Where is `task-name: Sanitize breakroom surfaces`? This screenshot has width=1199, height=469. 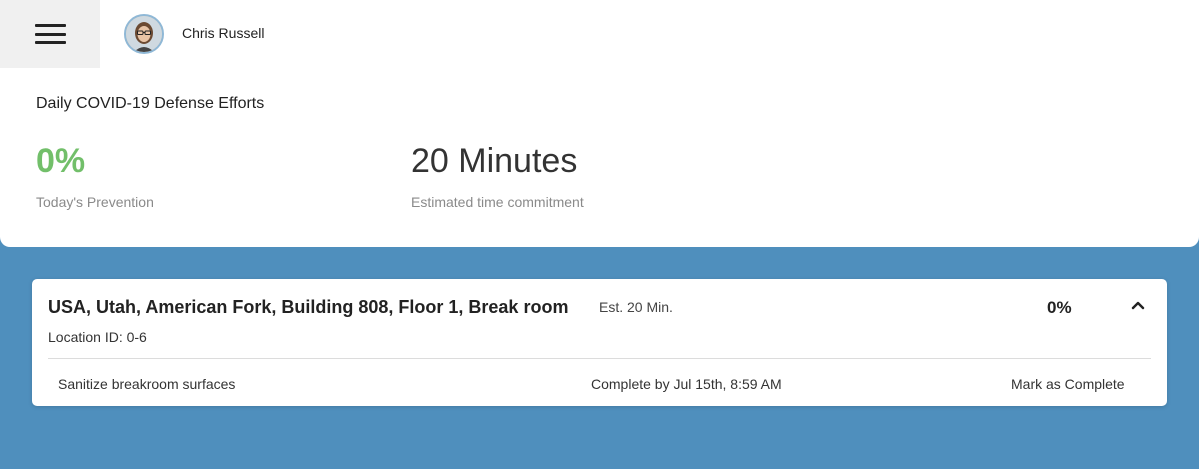 task-name: Sanitize breakroom surfaces is located at coordinates (147, 384).